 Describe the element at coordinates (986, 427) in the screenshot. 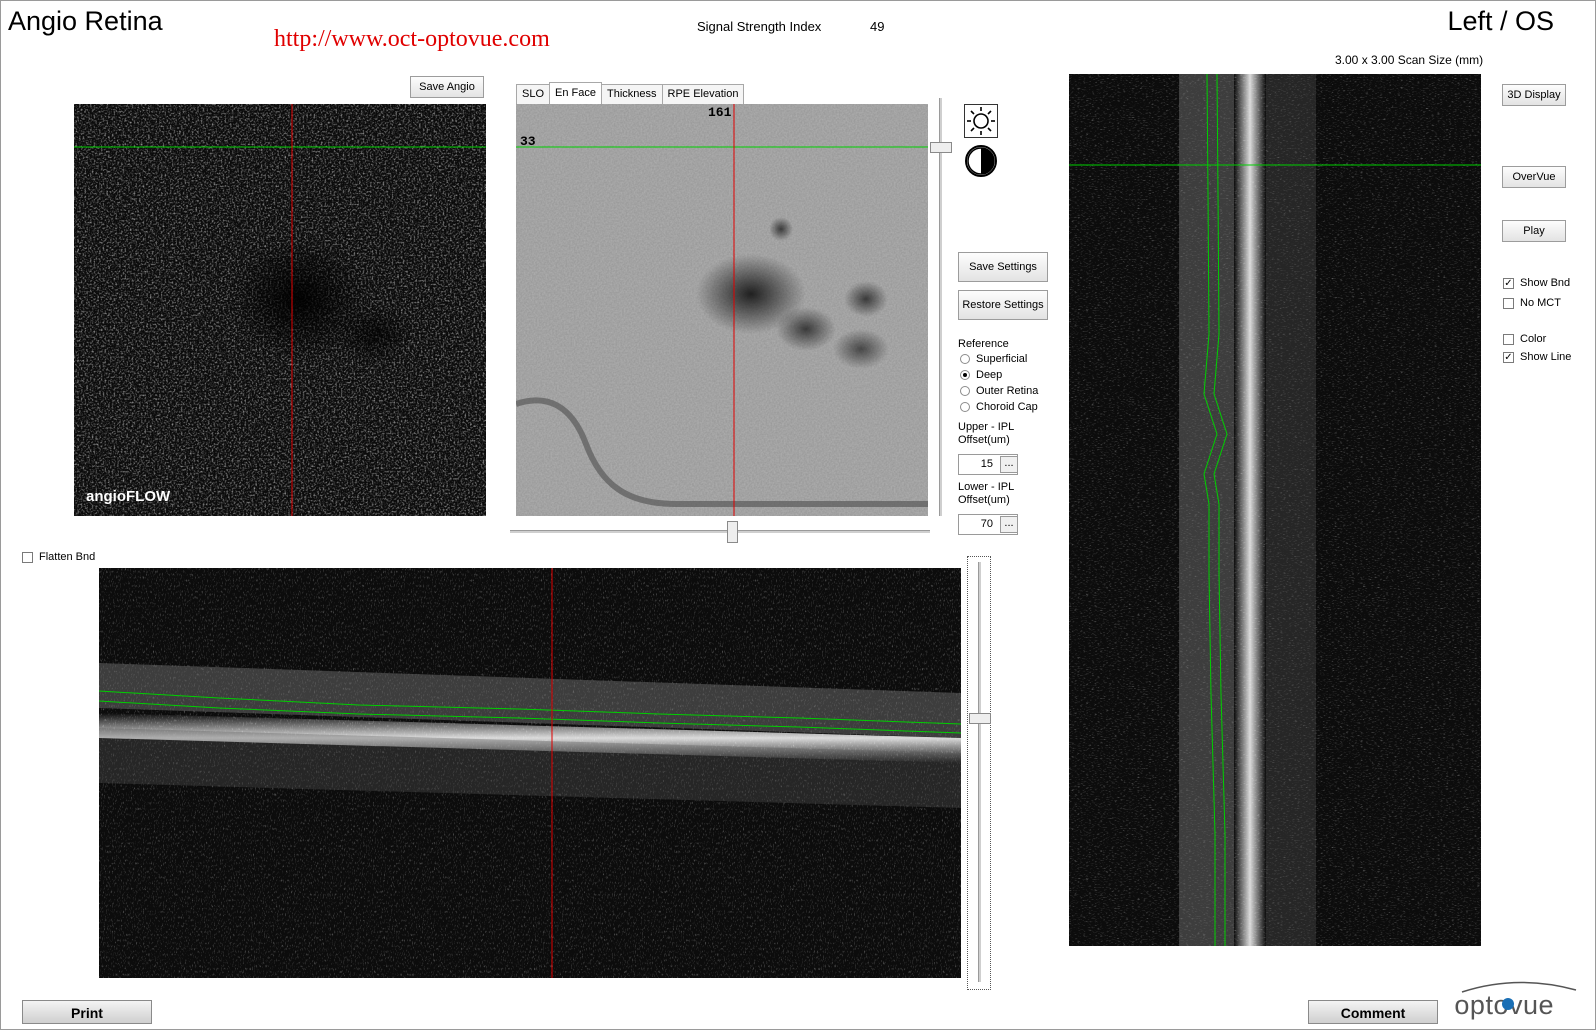

I see `upper-offset-label-1: Upper - IPL` at that location.